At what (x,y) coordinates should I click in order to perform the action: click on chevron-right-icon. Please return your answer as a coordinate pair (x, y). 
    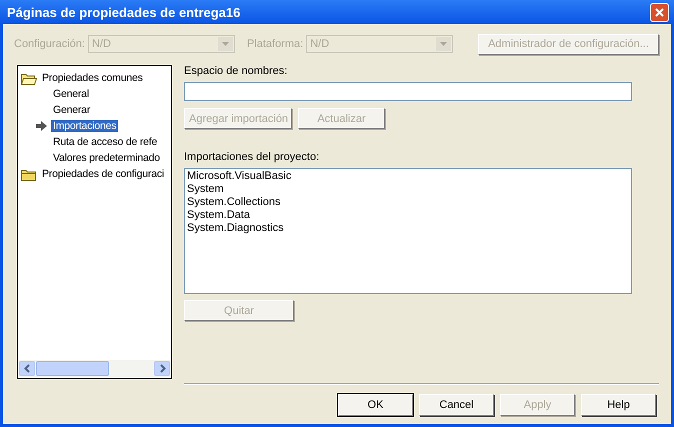
    Looking at the image, I should click on (162, 368).